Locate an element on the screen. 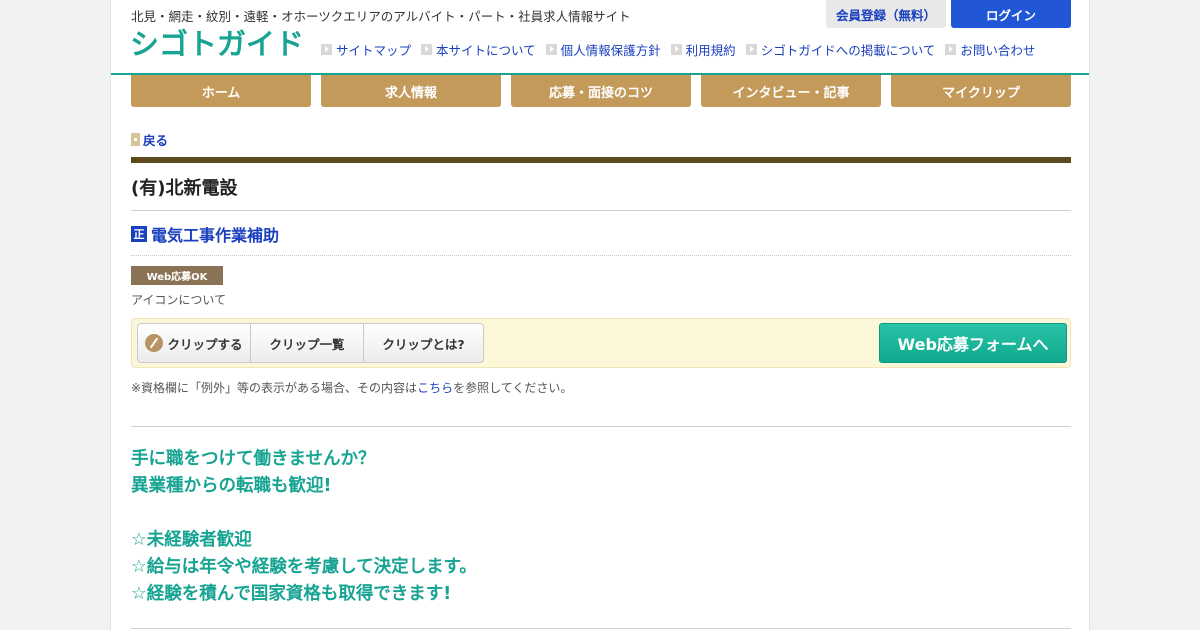 The image size is (1200, 630). util-link-about: 本サイトについて is located at coordinates (478, 49).